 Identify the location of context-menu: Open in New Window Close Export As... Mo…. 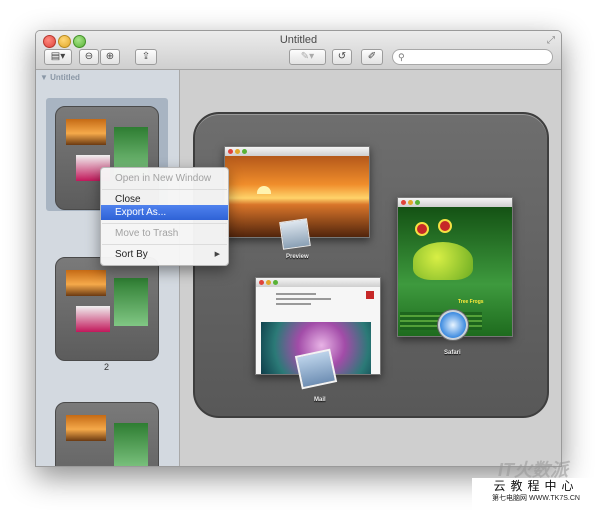
(164, 216).